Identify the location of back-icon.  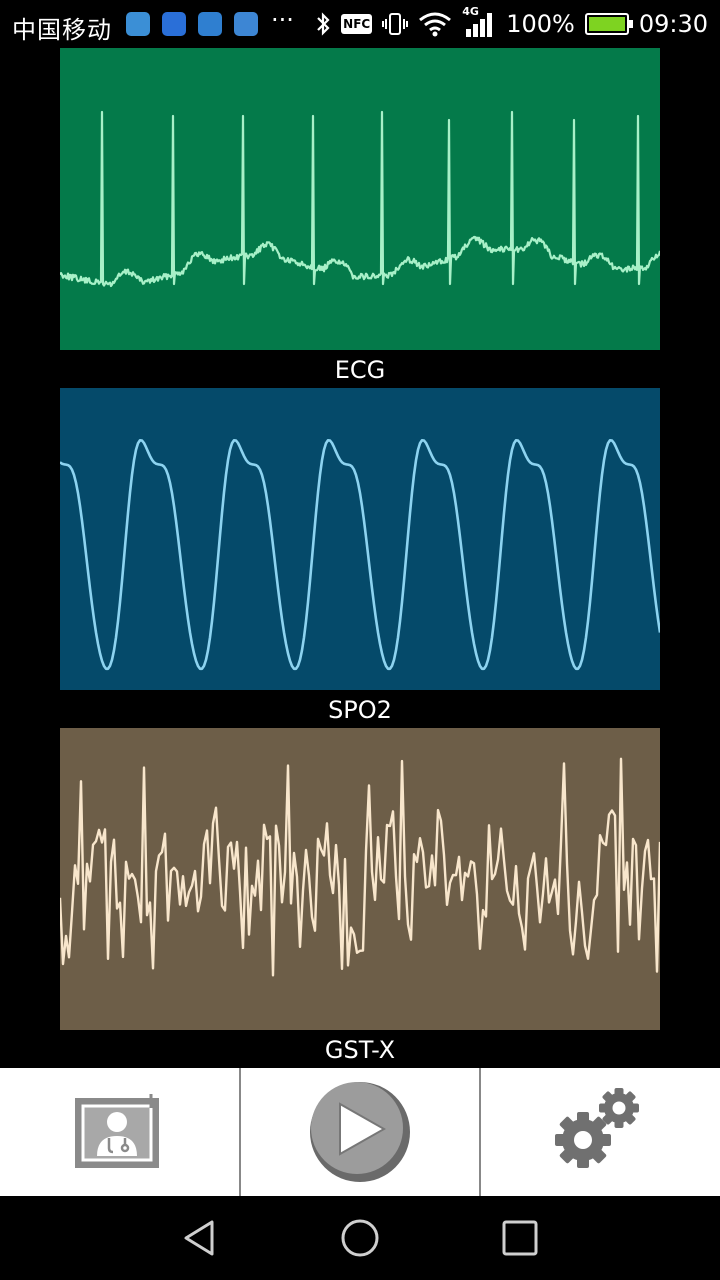
(200, 1238).